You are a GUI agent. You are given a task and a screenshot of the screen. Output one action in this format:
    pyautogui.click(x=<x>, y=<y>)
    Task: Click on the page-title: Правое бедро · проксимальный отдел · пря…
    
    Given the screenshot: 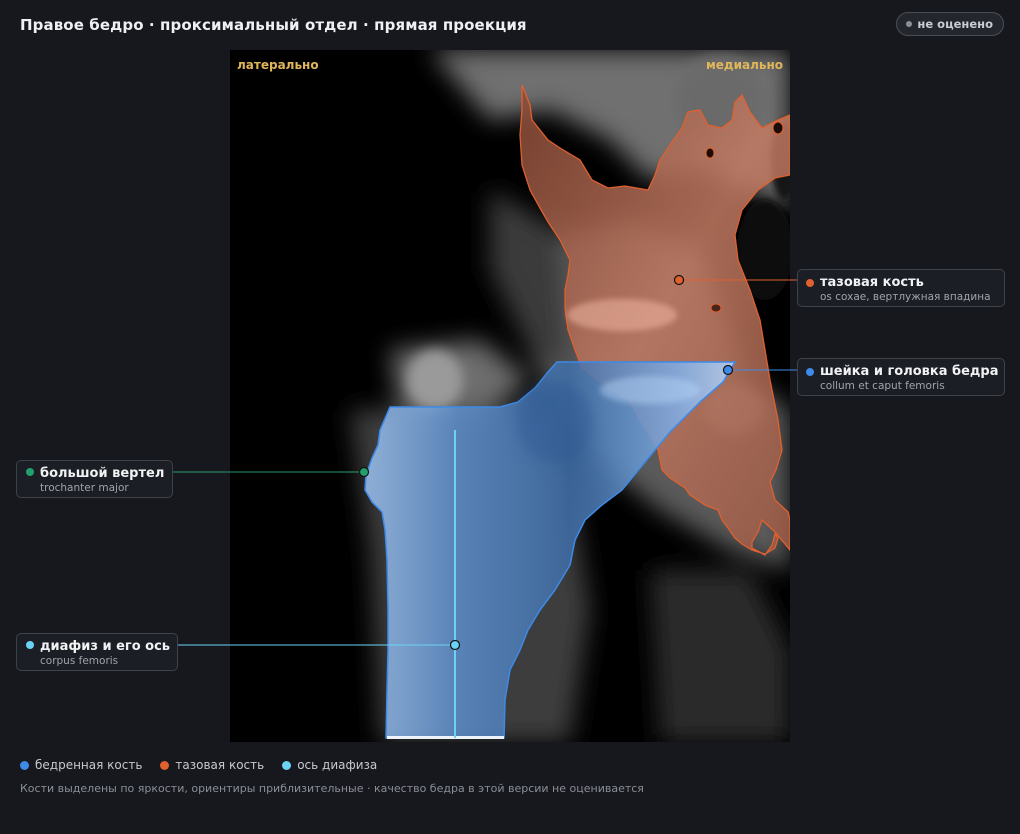 What is the action you would take?
    pyautogui.click(x=273, y=25)
    